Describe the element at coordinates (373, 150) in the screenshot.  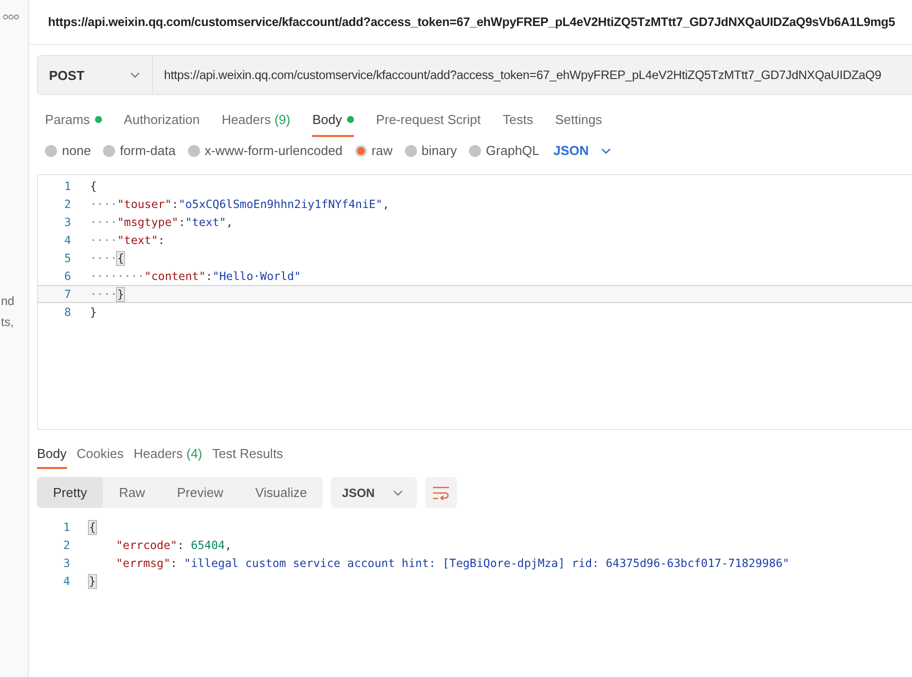
I see `body-type-radio: raw` at that location.